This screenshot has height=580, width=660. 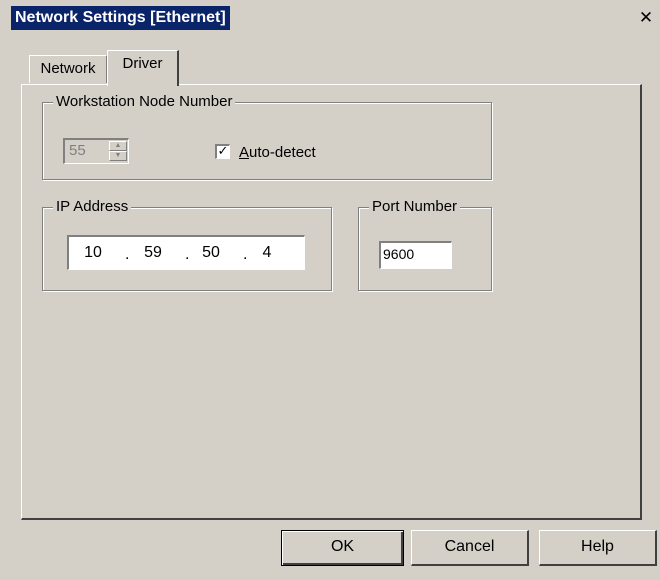 What do you see at coordinates (92, 207) in the screenshot?
I see `ip-address-legend: IP Address` at bounding box center [92, 207].